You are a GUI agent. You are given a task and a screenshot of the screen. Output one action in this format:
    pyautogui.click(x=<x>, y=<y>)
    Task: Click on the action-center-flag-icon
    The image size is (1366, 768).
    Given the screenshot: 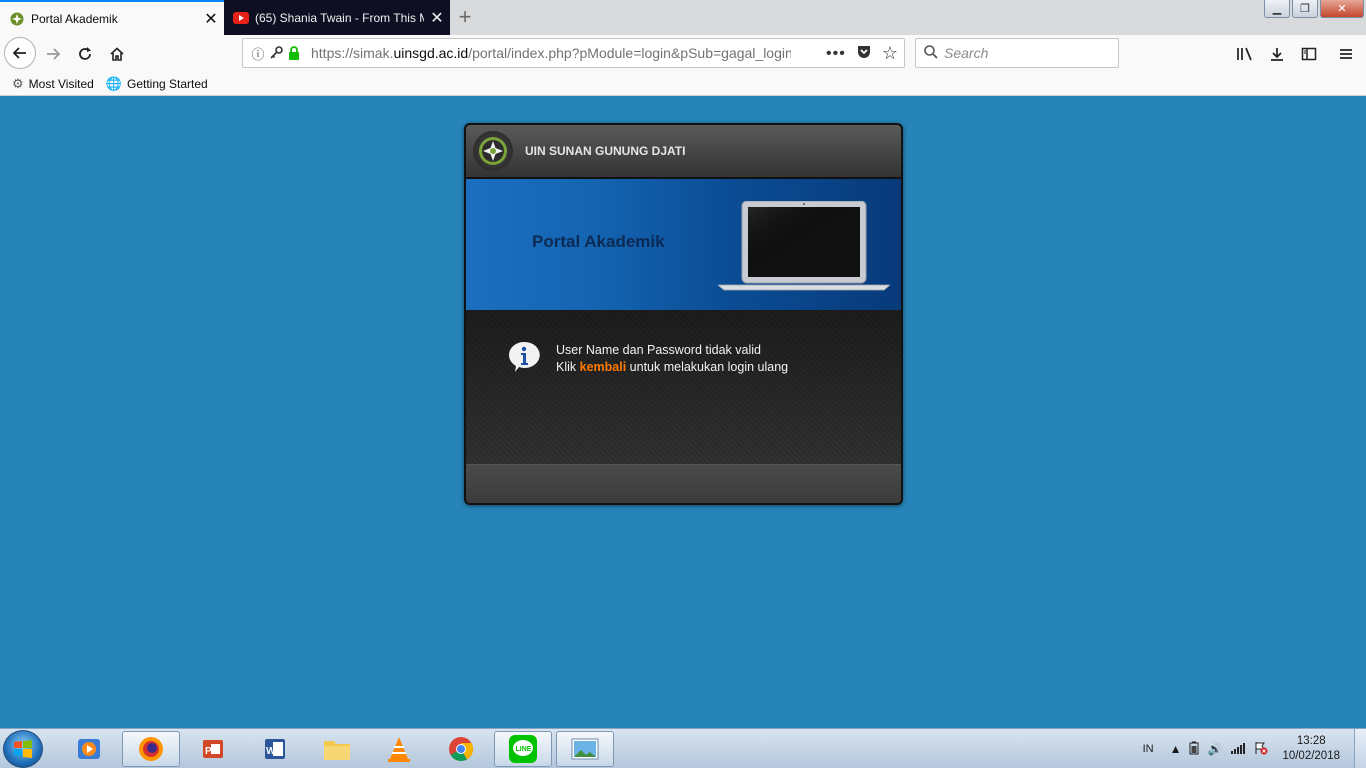 What is the action you would take?
    pyautogui.click(x=1261, y=749)
    